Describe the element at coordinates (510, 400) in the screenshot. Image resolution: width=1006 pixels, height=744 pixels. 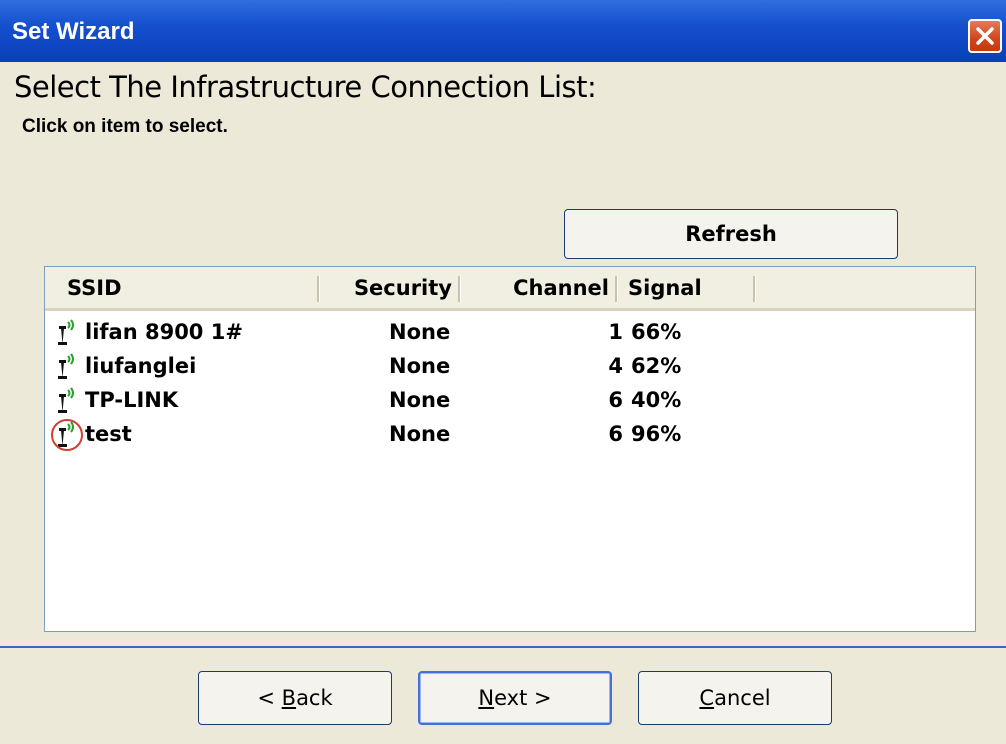
I see `table-row: TP-LINK None 6 40%` at that location.